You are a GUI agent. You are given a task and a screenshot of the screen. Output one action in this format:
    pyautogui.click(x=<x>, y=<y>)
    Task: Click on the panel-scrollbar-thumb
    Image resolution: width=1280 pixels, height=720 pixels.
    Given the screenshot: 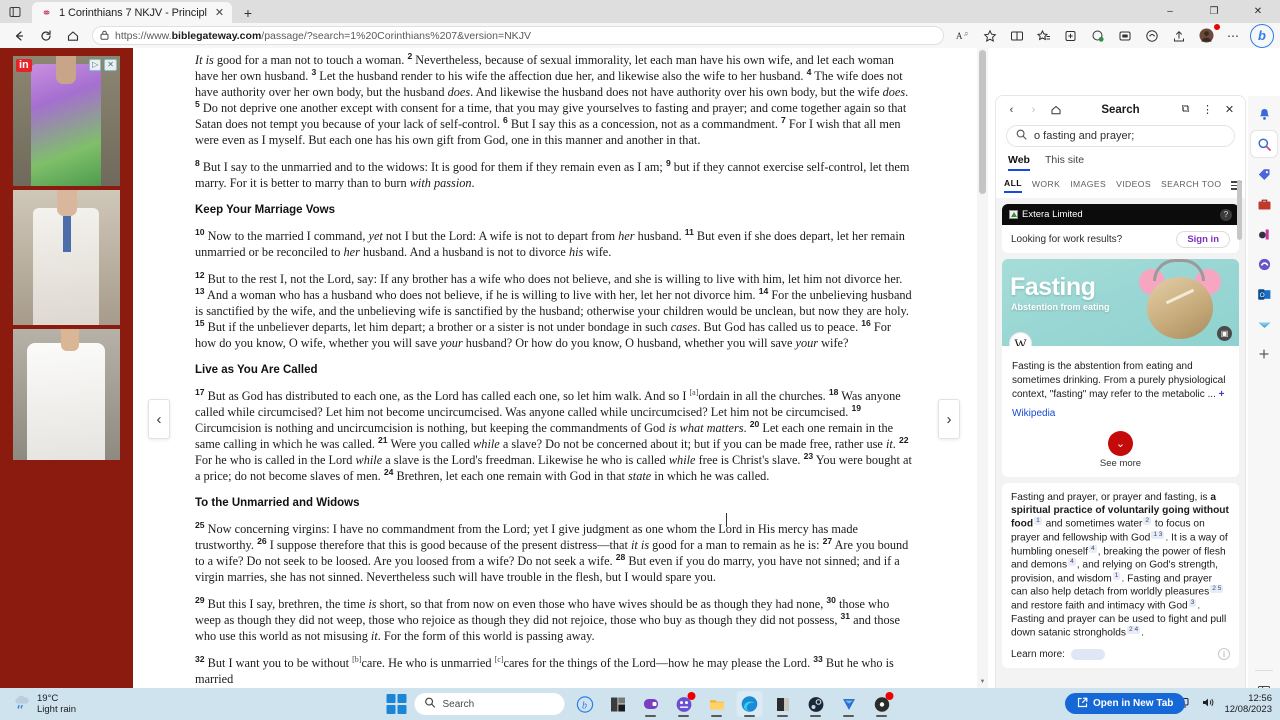 What is the action you would take?
    pyautogui.click(x=1239, y=210)
    